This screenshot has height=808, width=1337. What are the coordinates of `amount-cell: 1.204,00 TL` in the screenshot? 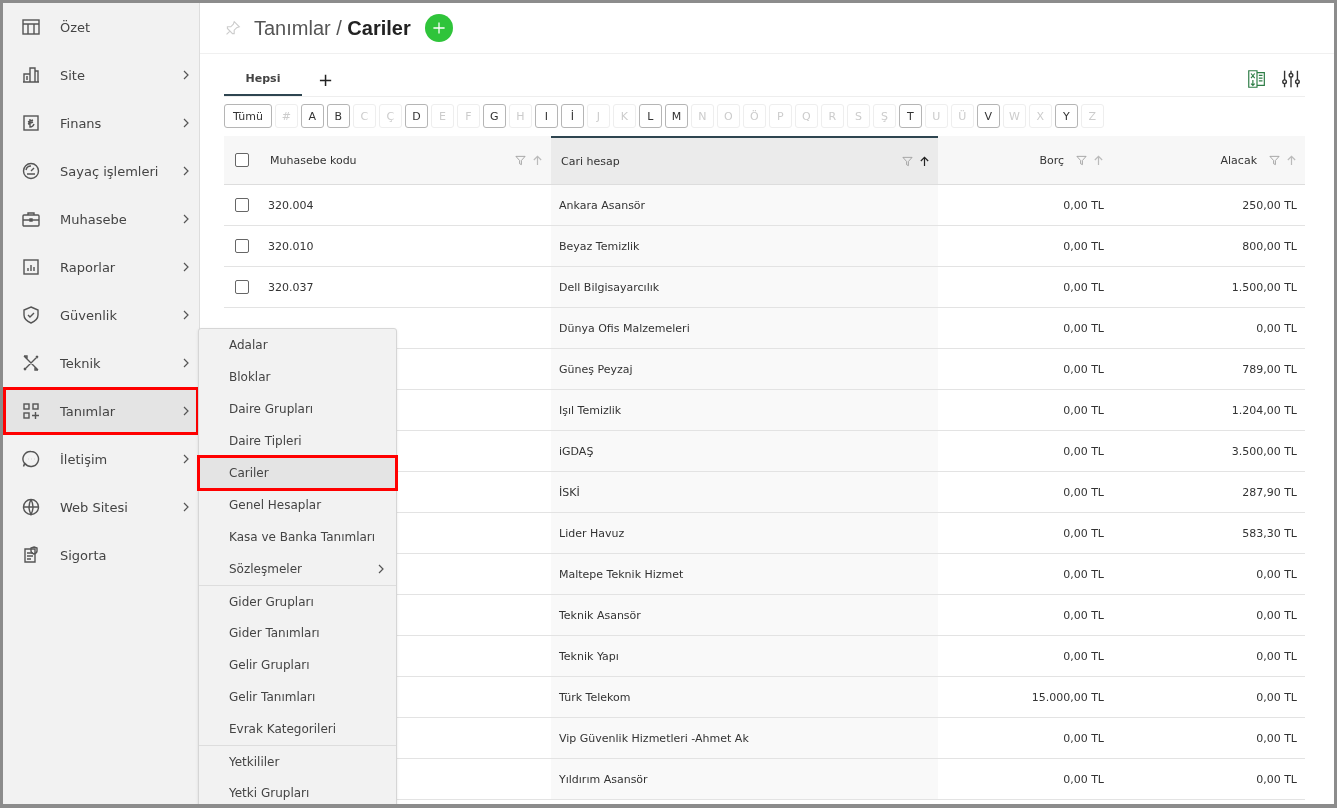 It's located at (1264, 410).